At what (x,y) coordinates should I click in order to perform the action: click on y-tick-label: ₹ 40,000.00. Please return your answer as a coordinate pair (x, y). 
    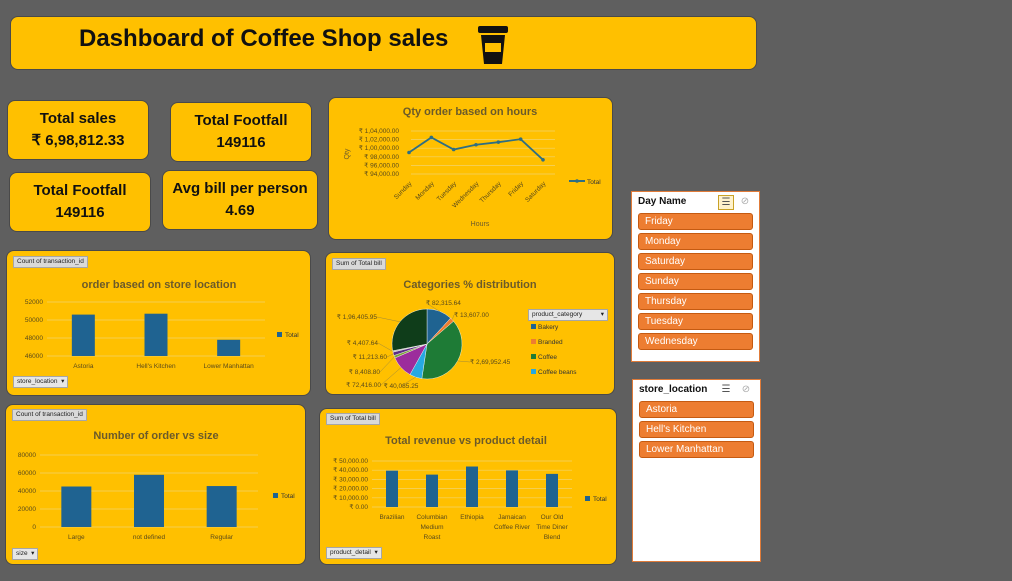
    Looking at the image, I should click on (350, 470).